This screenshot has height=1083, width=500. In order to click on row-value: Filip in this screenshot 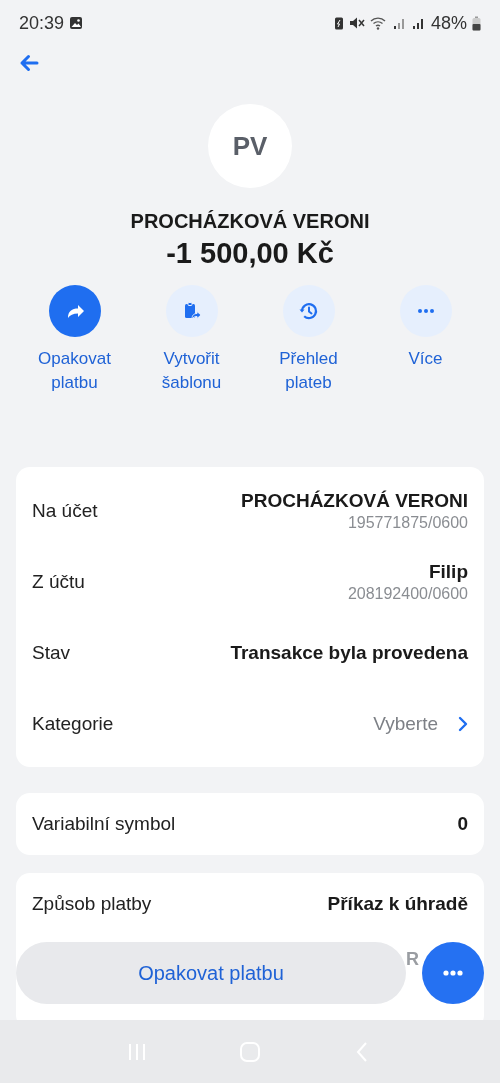, I will do `click(448, 571)`.